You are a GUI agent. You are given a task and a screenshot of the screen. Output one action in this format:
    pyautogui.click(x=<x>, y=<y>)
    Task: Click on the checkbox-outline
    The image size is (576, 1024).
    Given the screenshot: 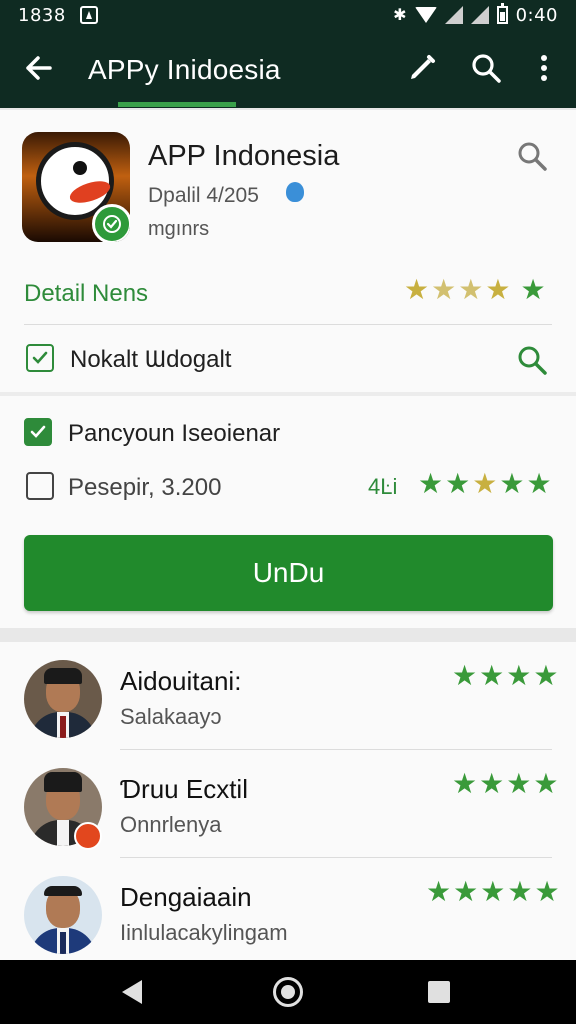 What is the action you would take?
    pyautogui.click(x=40, y=358)
    